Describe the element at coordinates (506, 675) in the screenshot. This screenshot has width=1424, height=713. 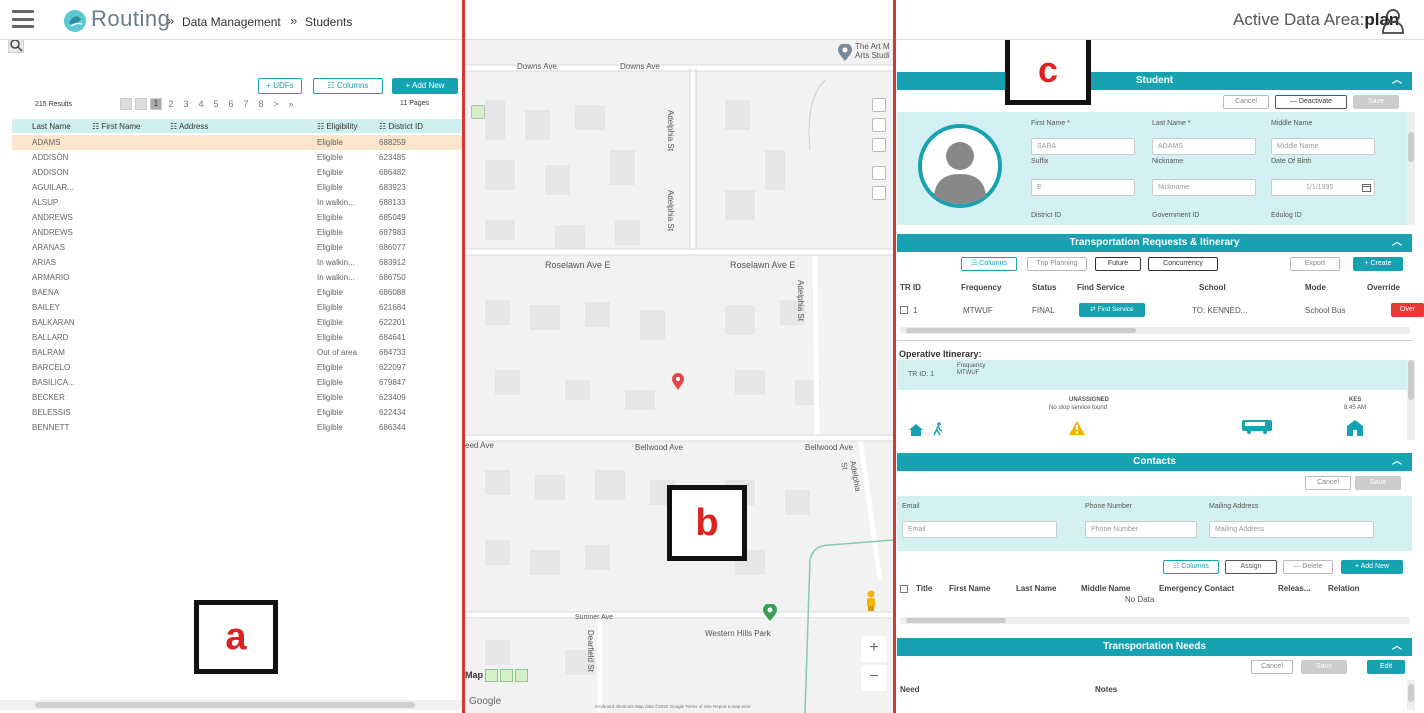
I see `map-zoom-box-icon` at that location.